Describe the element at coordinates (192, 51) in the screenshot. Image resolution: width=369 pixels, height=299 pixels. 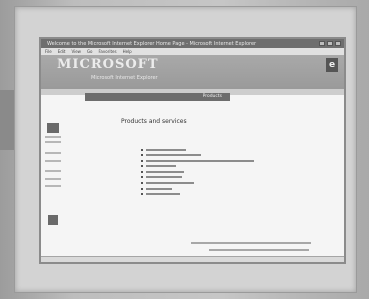
I see `menu-bar: File Edit View Go Favorites Help` at that location.